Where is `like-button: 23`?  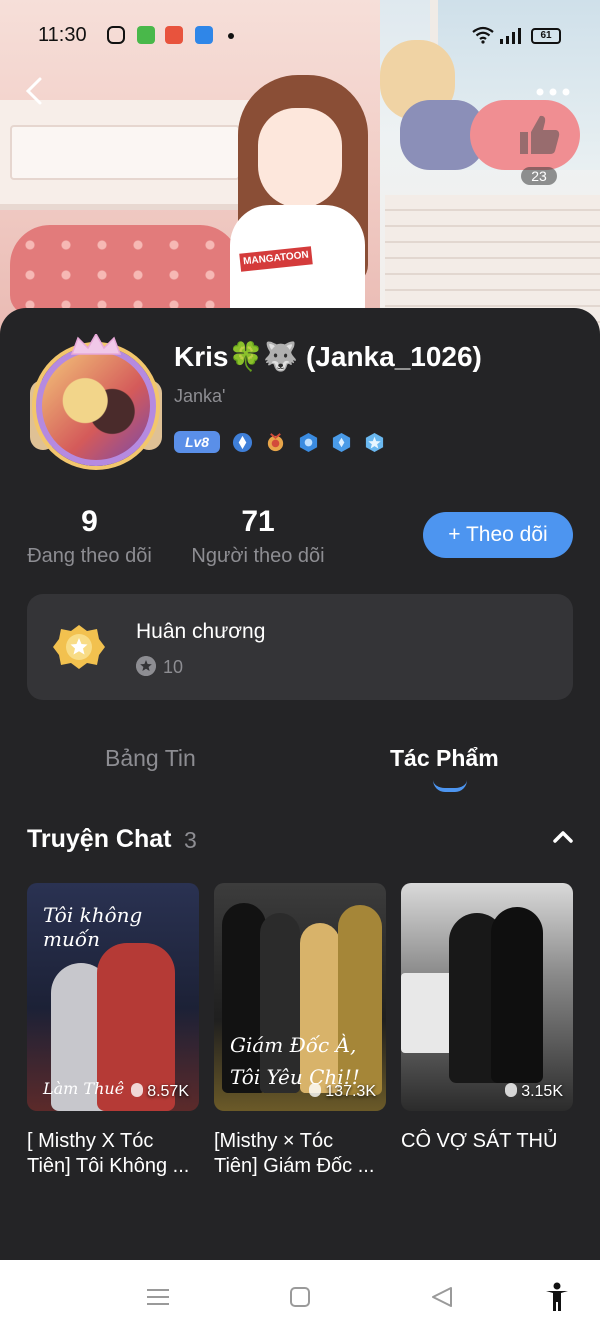 like-button: 23 is located at coordinates (539, 148).